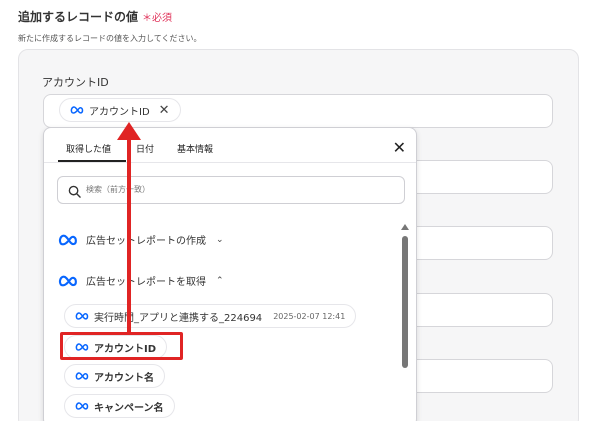  I want to click on section-title: 追加するレコードの値 ＊必須, so click(95, 16).